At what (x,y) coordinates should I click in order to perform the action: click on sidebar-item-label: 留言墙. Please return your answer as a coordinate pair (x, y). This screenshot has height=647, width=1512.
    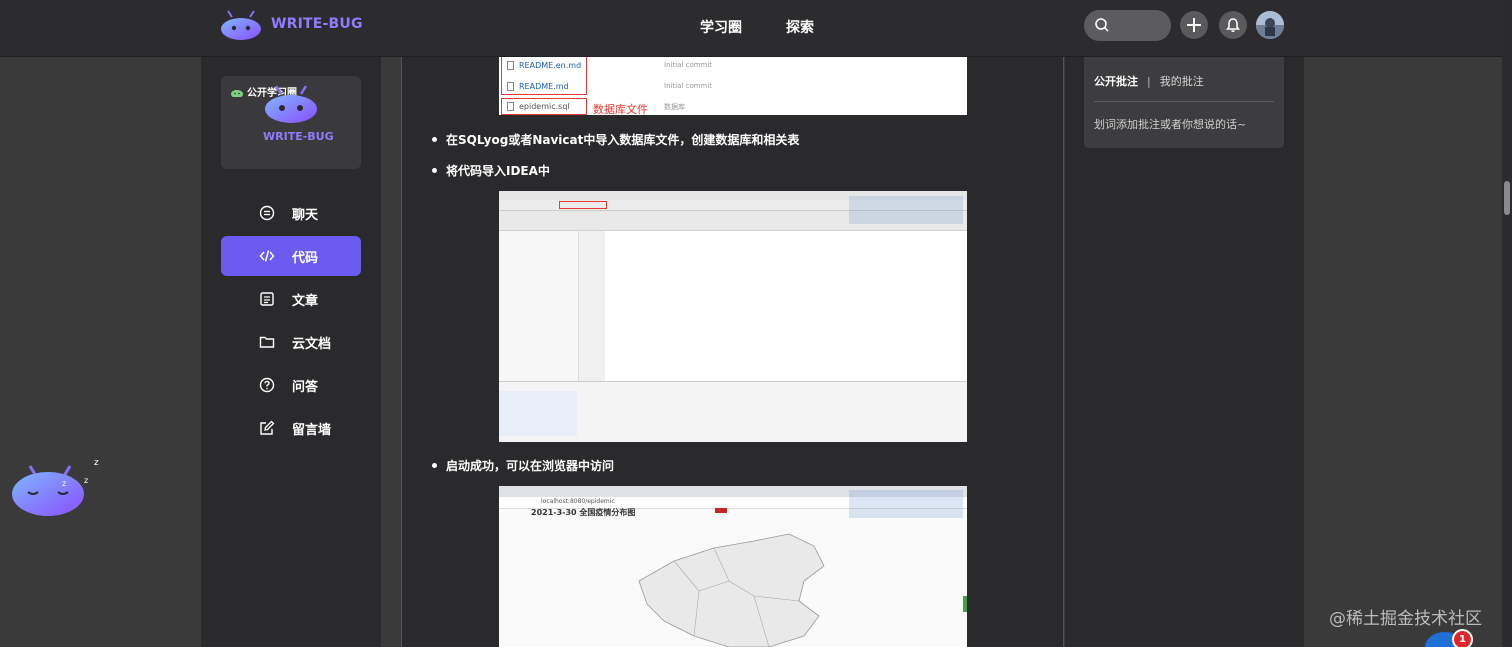
    Looking at the image, I should click on (312, 430).